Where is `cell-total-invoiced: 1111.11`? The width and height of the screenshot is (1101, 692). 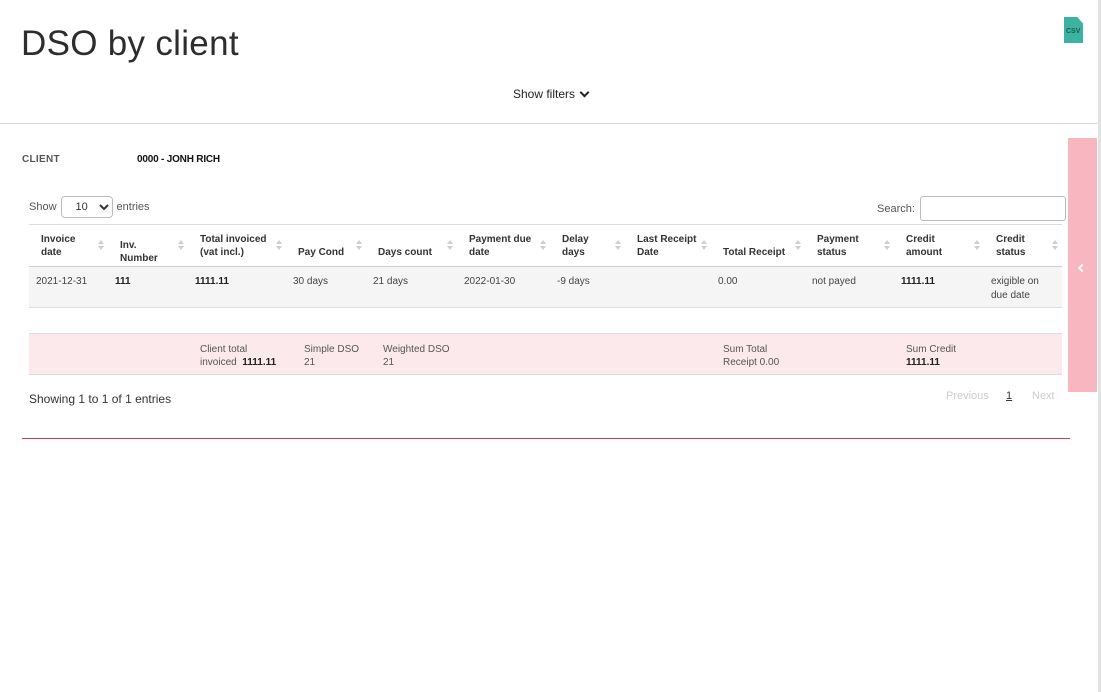 cell-total-invoiced: 1111.11 is located at coordinates (237, 287).